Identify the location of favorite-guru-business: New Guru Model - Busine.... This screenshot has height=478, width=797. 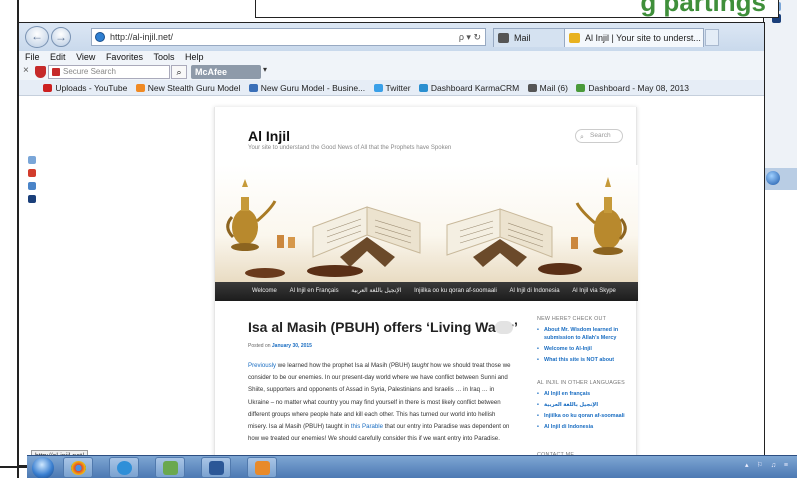
(307, 87).